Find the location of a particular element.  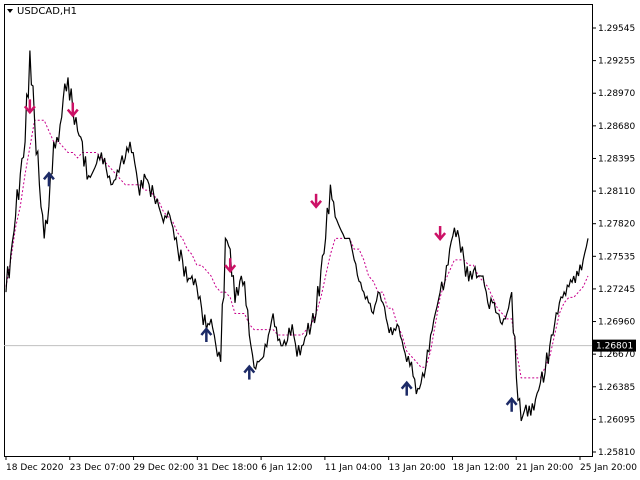

y-tick-label: 1.28970 is located at coordinates (616, 94).